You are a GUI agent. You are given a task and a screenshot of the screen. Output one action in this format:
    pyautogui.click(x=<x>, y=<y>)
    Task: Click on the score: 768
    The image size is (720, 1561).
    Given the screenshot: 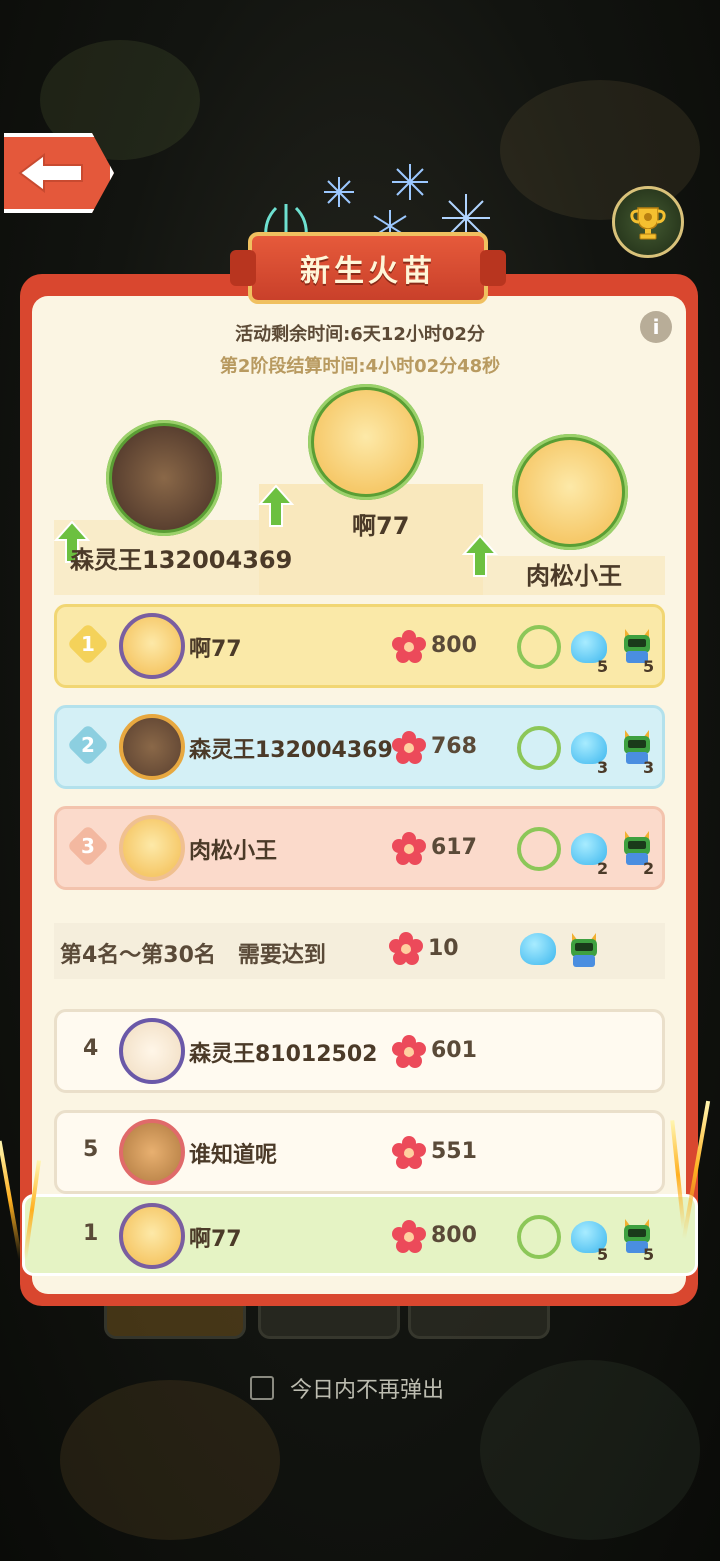 What is the action you would take?
    pyautogui.click(x=454, y=746)
    